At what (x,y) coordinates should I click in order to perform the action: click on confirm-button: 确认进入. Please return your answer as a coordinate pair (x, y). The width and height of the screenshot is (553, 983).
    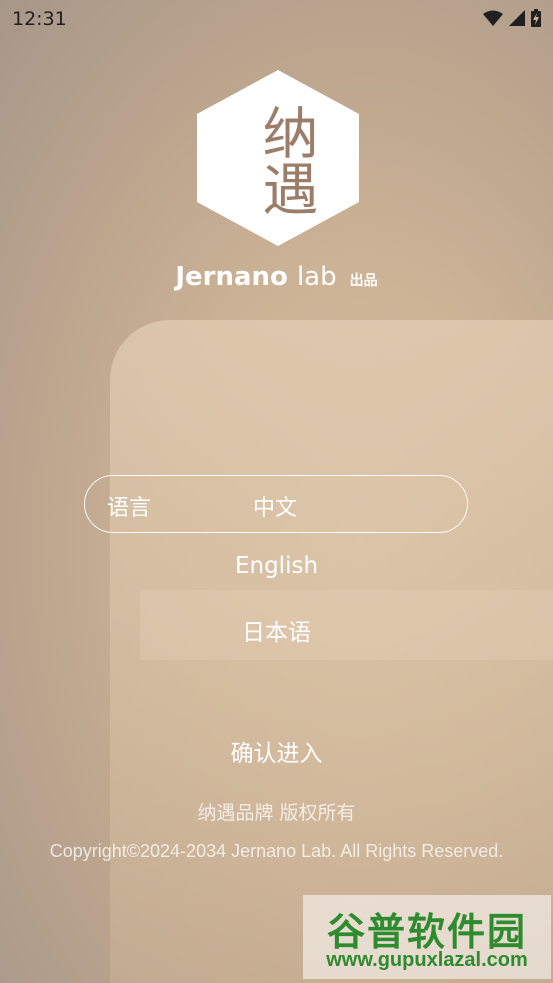
    Looking at the image, I should click on (276, 751).